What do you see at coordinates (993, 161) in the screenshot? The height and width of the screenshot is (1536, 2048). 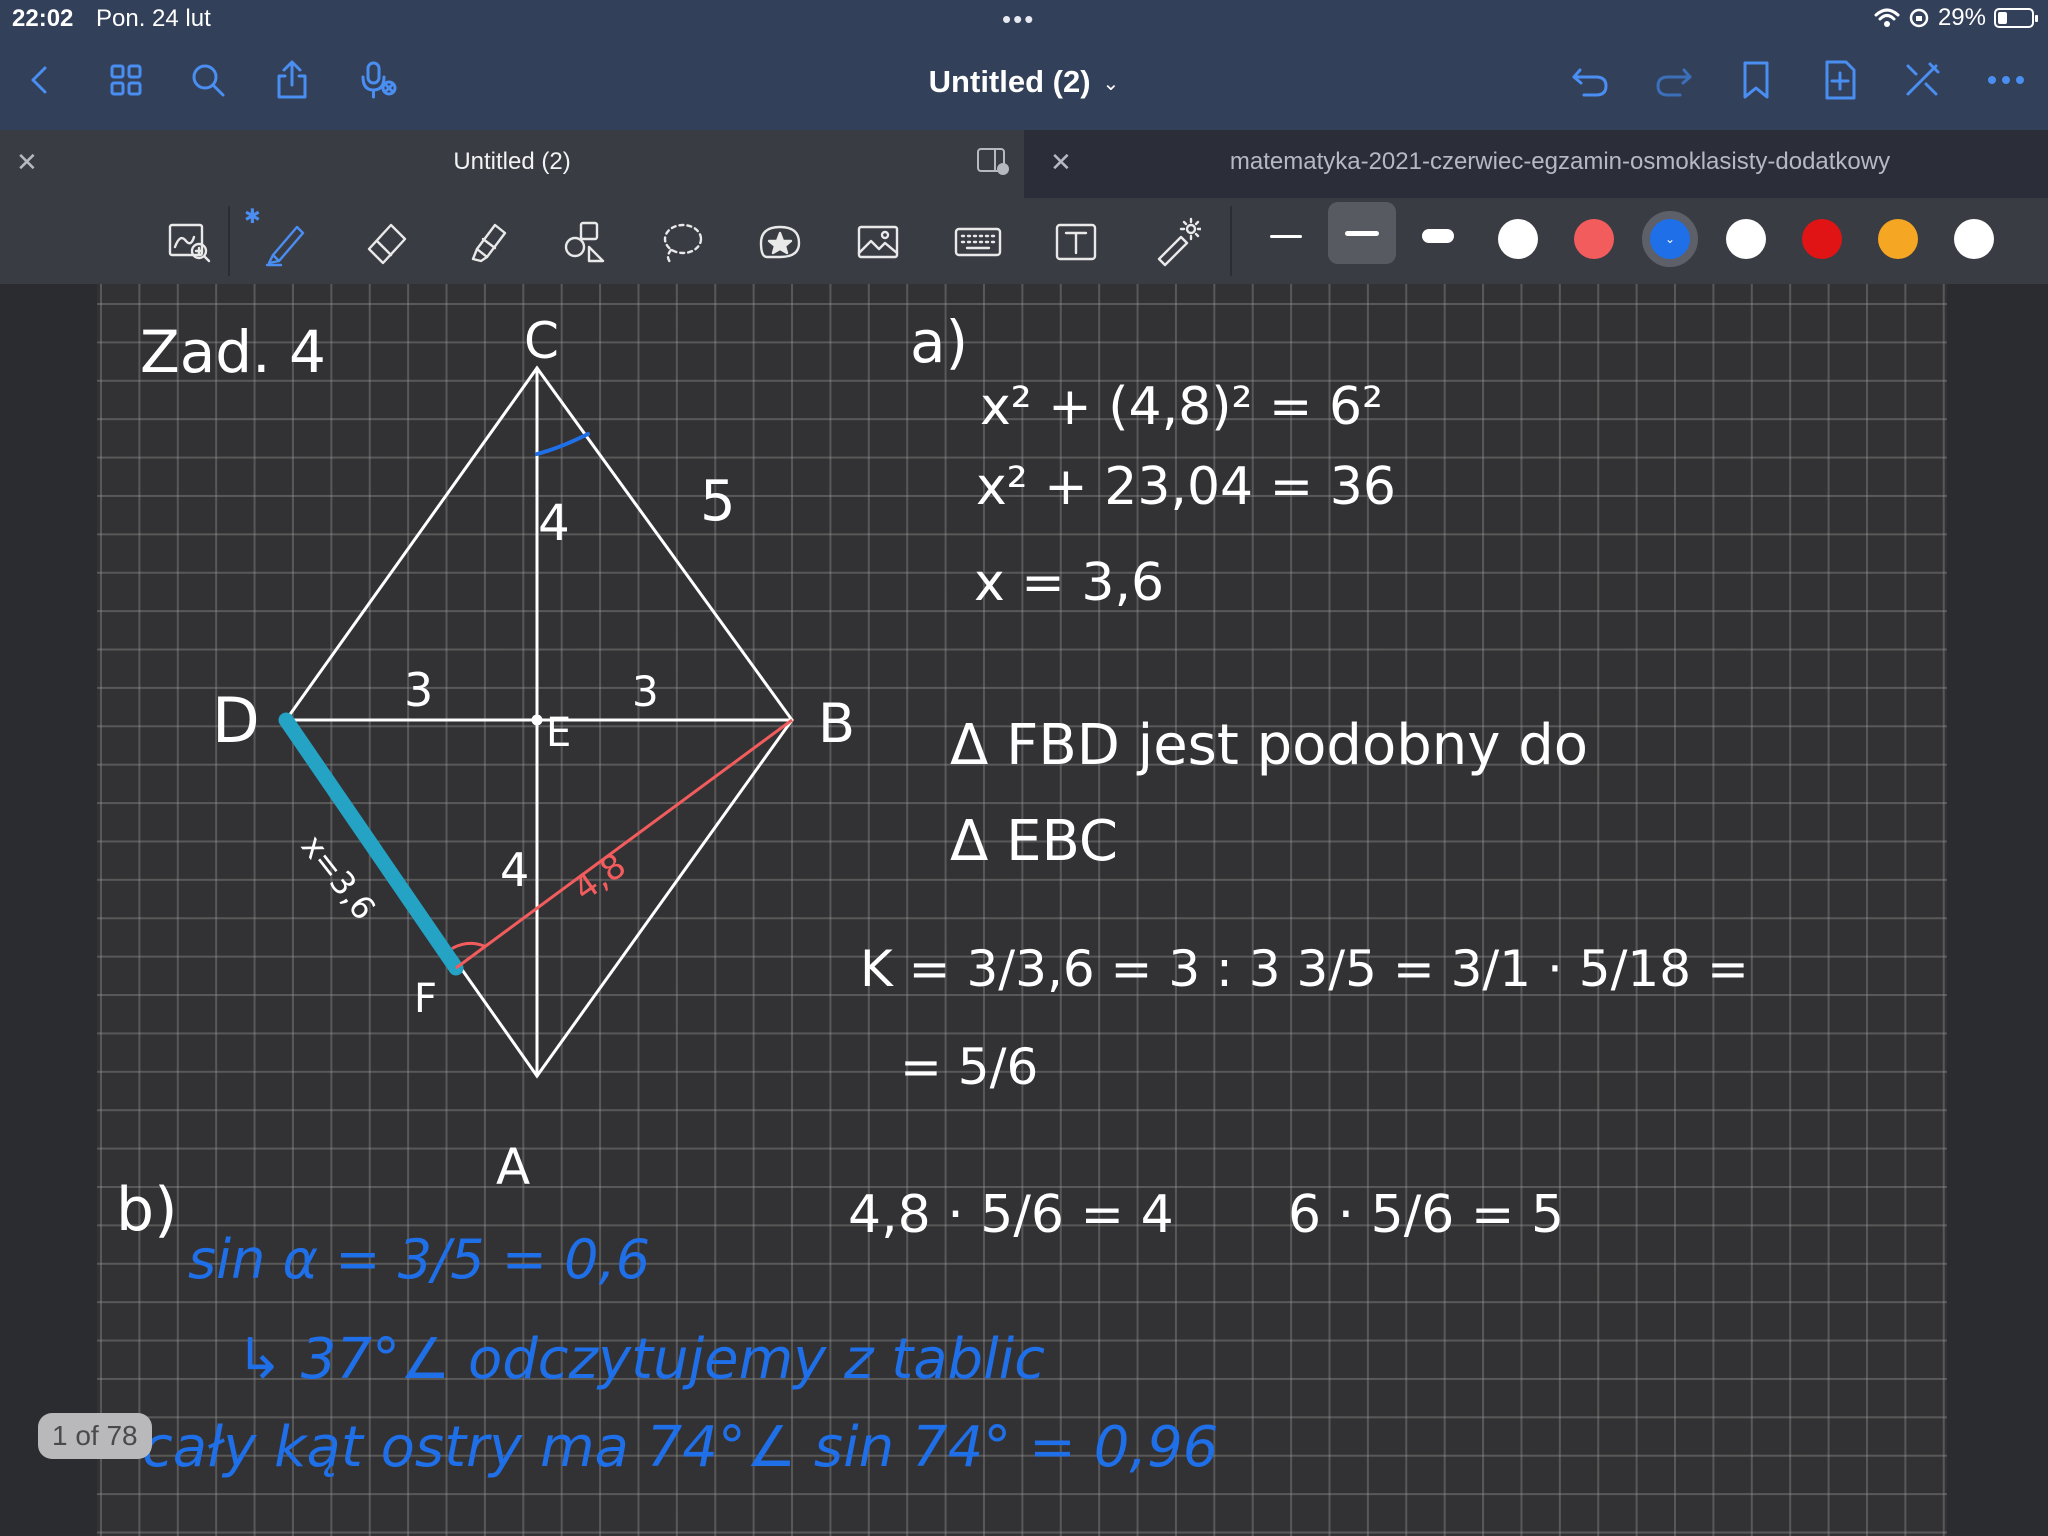 I see `split-view-icon` at bounding box center [993, 161].